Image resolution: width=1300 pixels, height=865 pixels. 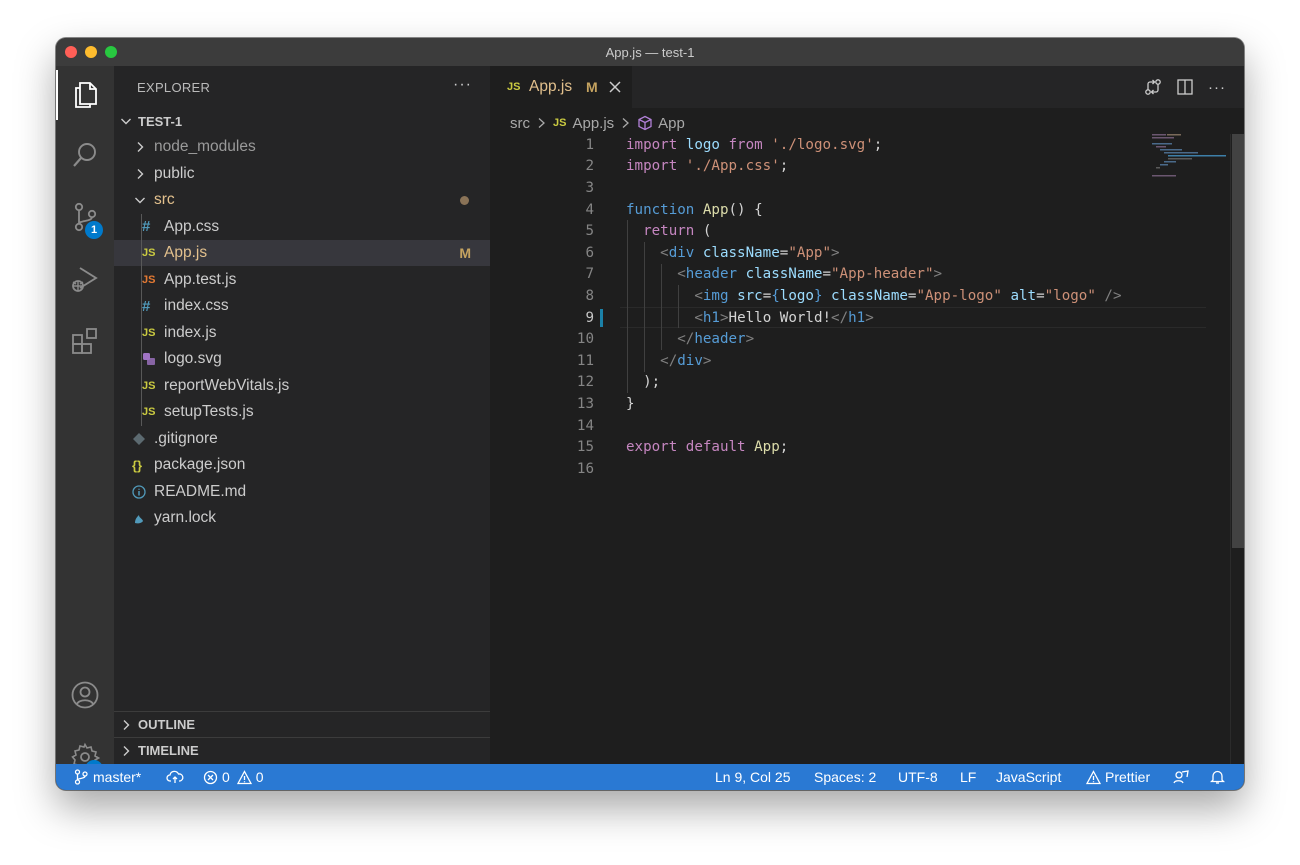 I want to click on sync-status, so click(x=175, y=777).